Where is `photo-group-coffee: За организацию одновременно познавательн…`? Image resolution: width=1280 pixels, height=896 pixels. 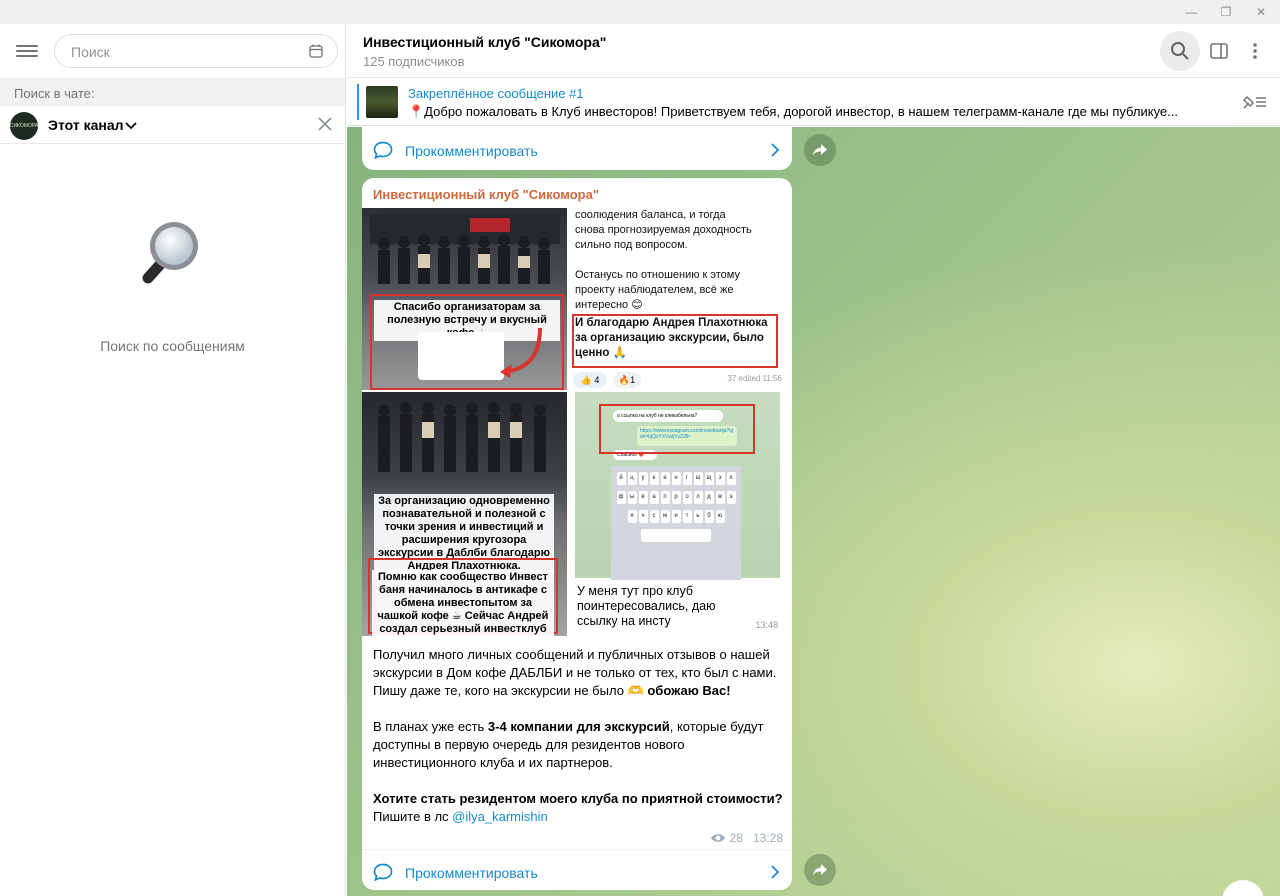 photo-group-coffee: За организацию одновременно познавательн… is located at coordinates (464, 514).